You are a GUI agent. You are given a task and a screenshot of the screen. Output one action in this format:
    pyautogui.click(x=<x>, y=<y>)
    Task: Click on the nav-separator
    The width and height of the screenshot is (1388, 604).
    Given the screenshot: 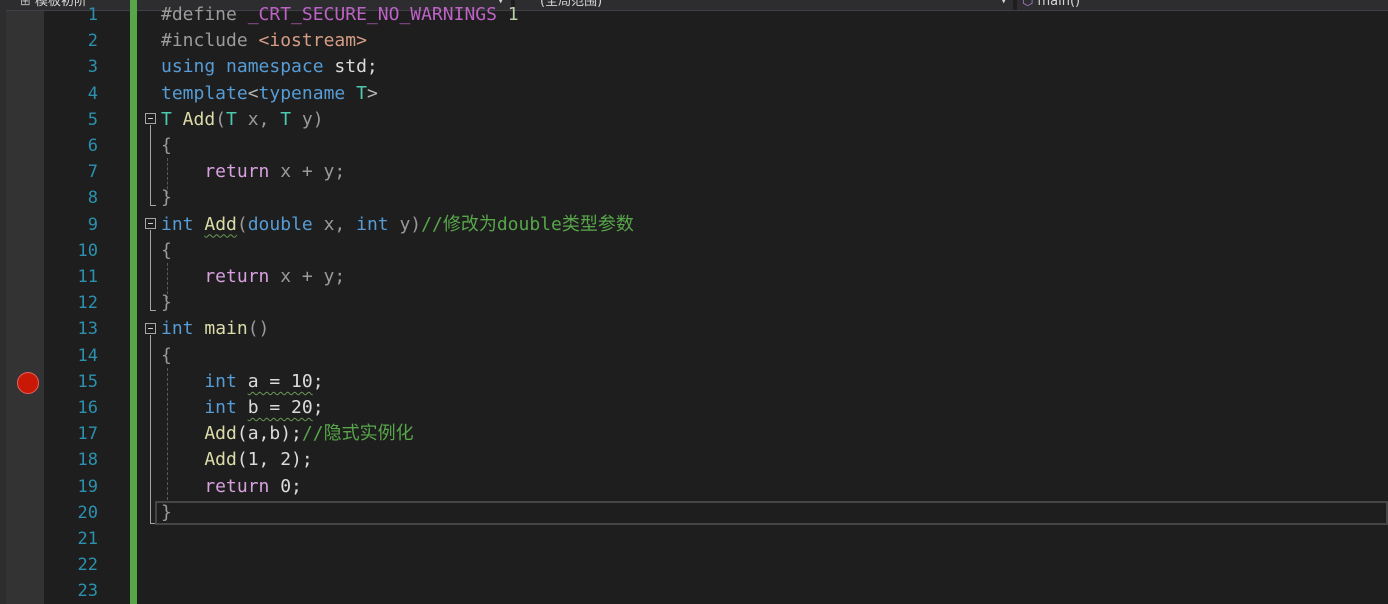 What is the action you would take?
    pyautogui.click(x=1015, y=5)
    